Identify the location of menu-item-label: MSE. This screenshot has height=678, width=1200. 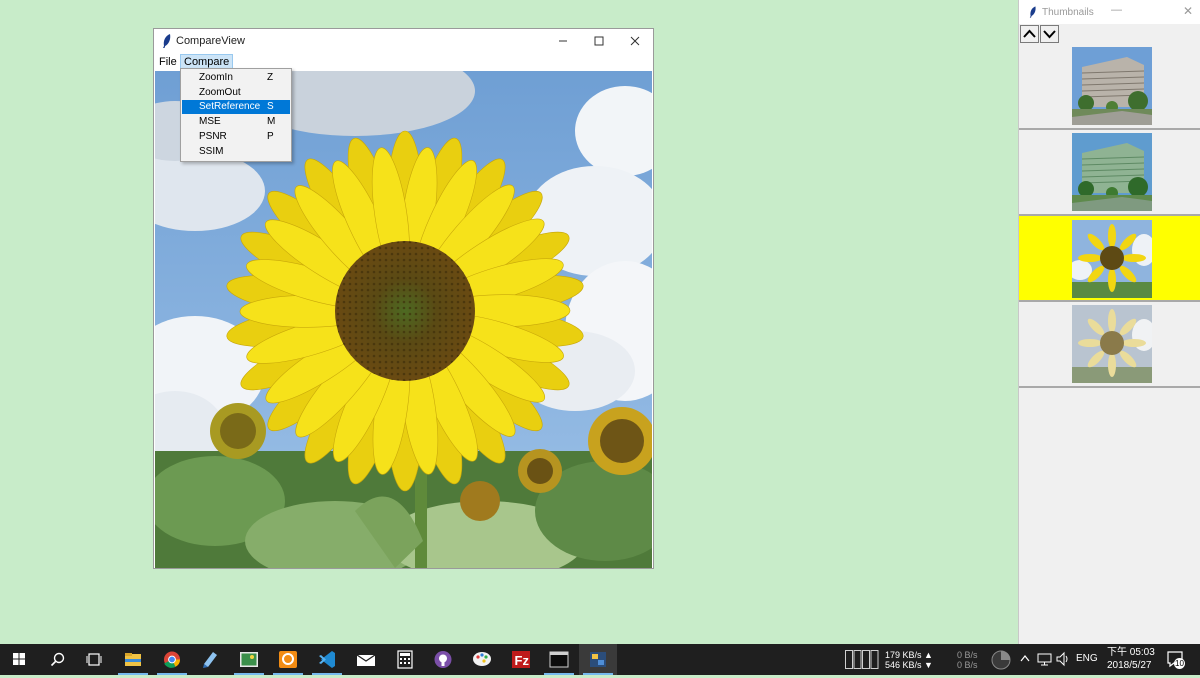
(210, 121).